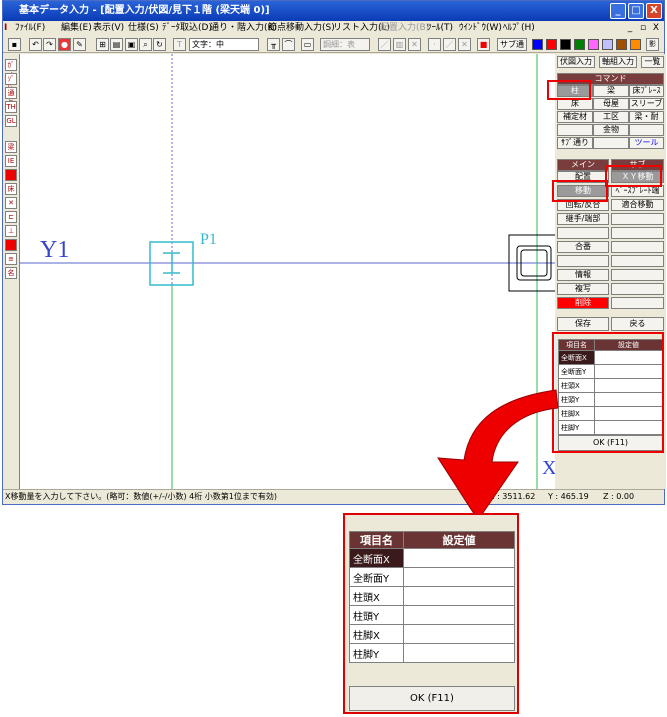 Image resolution: width=667 pixels, height=717 pixels. I want to click on main-delete-button: 削除, so click(583, 303).